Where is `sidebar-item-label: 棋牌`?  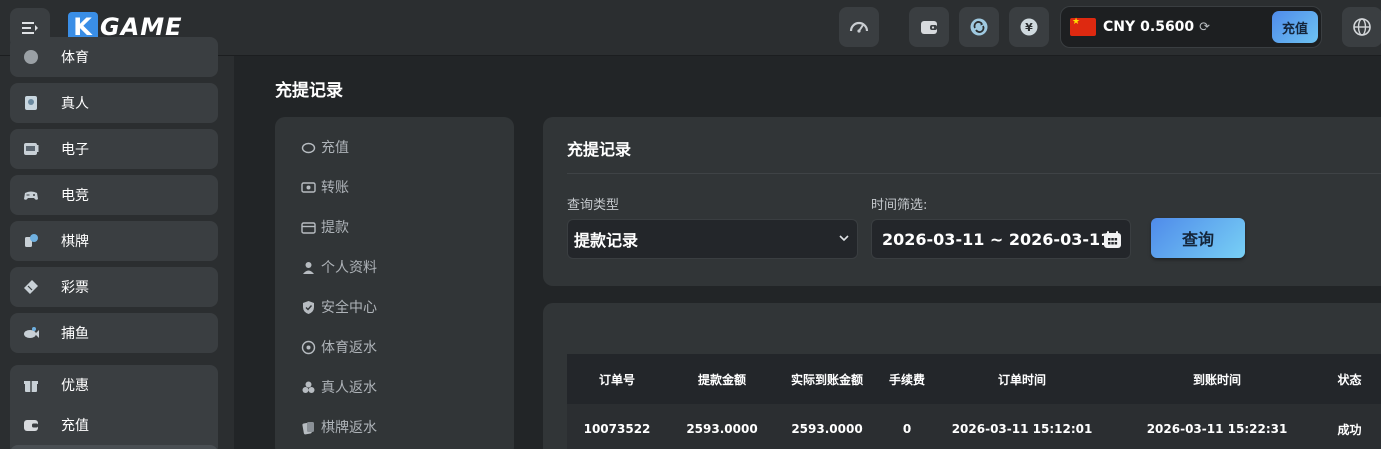
sidebar-item-label: 棋牌 is located at coordinates (75, 242).